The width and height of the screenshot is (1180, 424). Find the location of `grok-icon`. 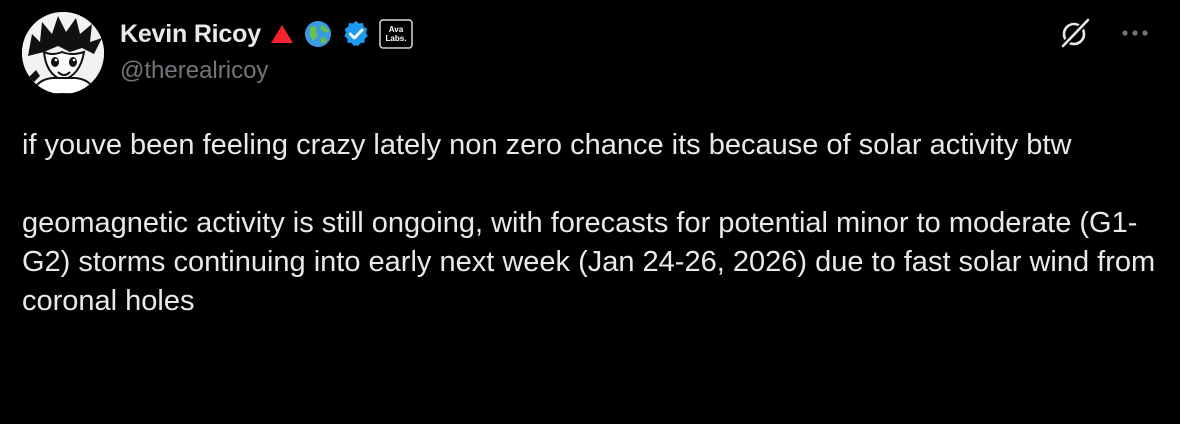

grok-icon is located at coordinates (1075, 33).